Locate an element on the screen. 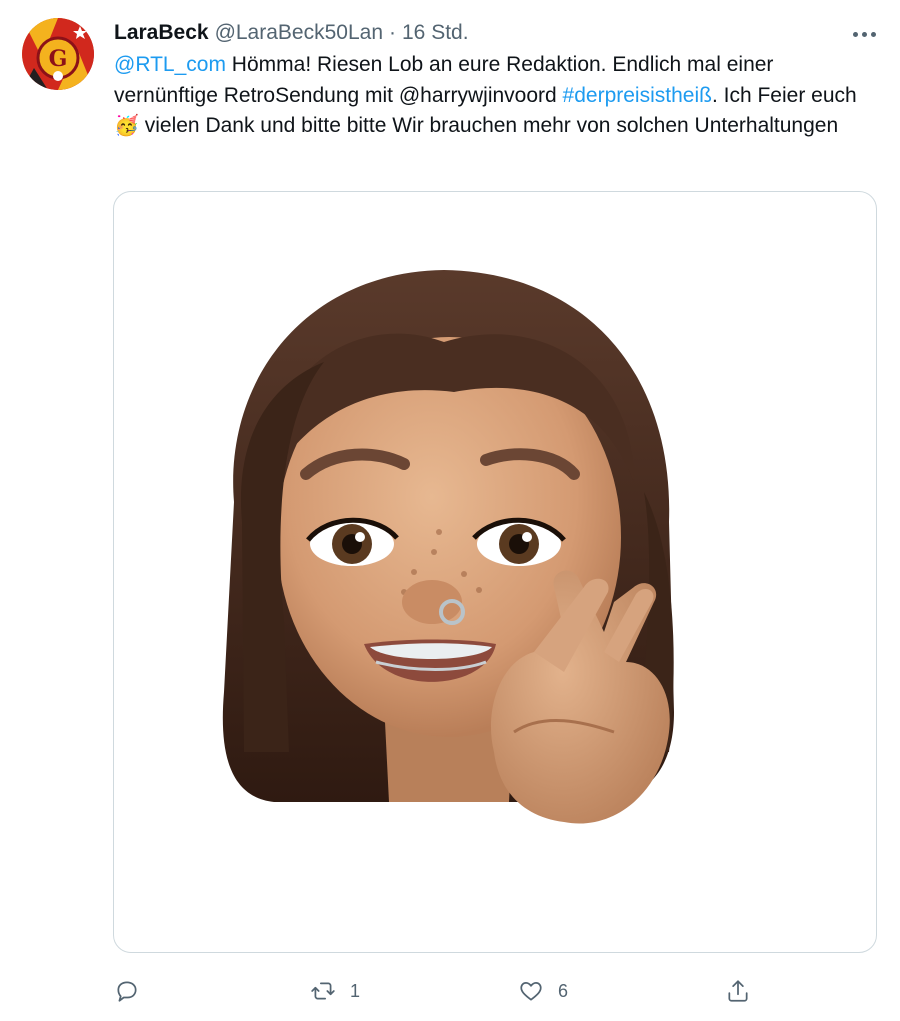 This screenshot has width=900, height=1021. retweet-count: 1 is located at coordinates (355, 990).